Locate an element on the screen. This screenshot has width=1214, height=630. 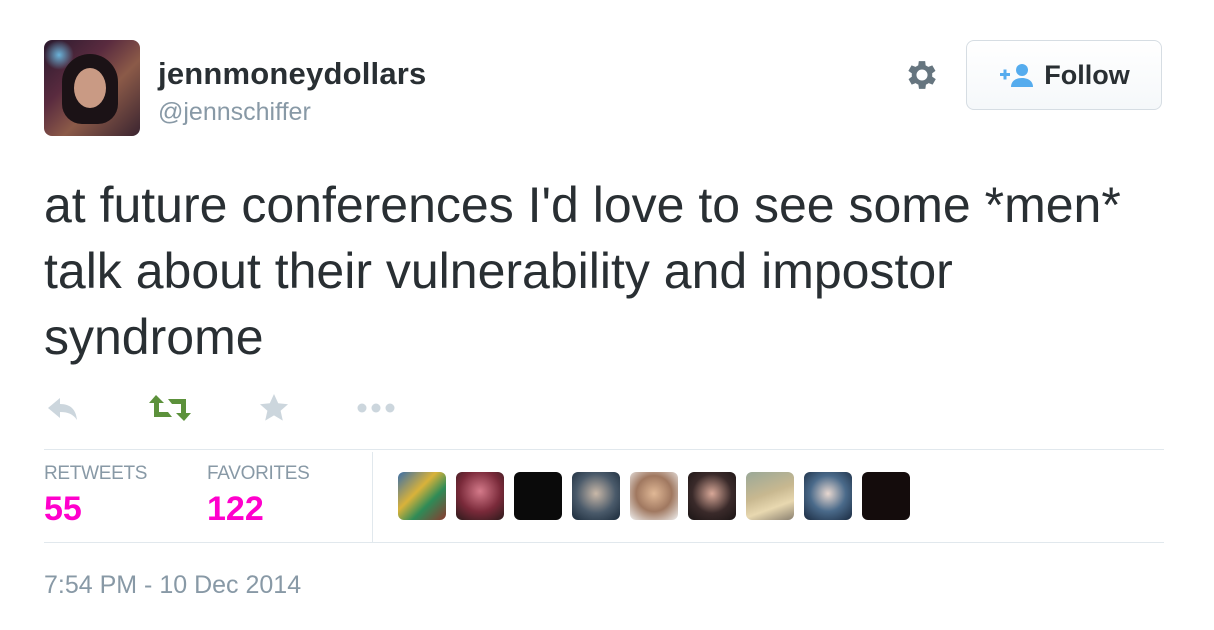
tweet-timestamp: 7:54 PM - 10 Dec 2014 is located at coordinates (172, 585).